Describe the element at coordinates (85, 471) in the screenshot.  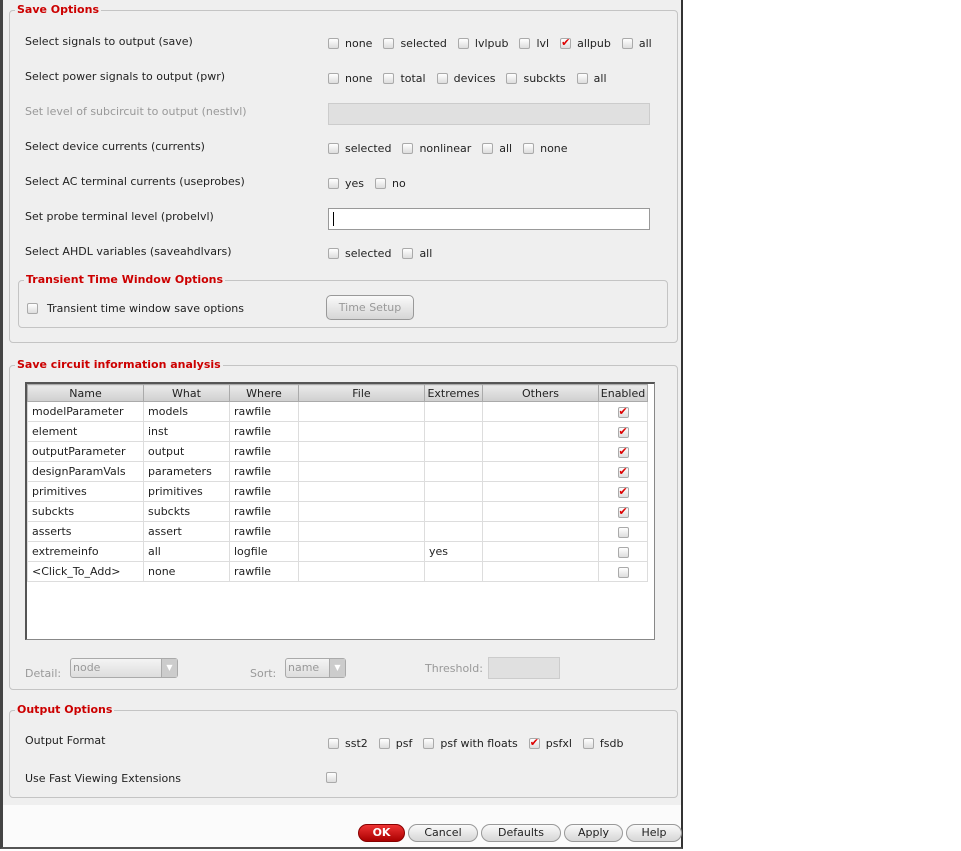
I see `table-cell: designParamVals` at that location.